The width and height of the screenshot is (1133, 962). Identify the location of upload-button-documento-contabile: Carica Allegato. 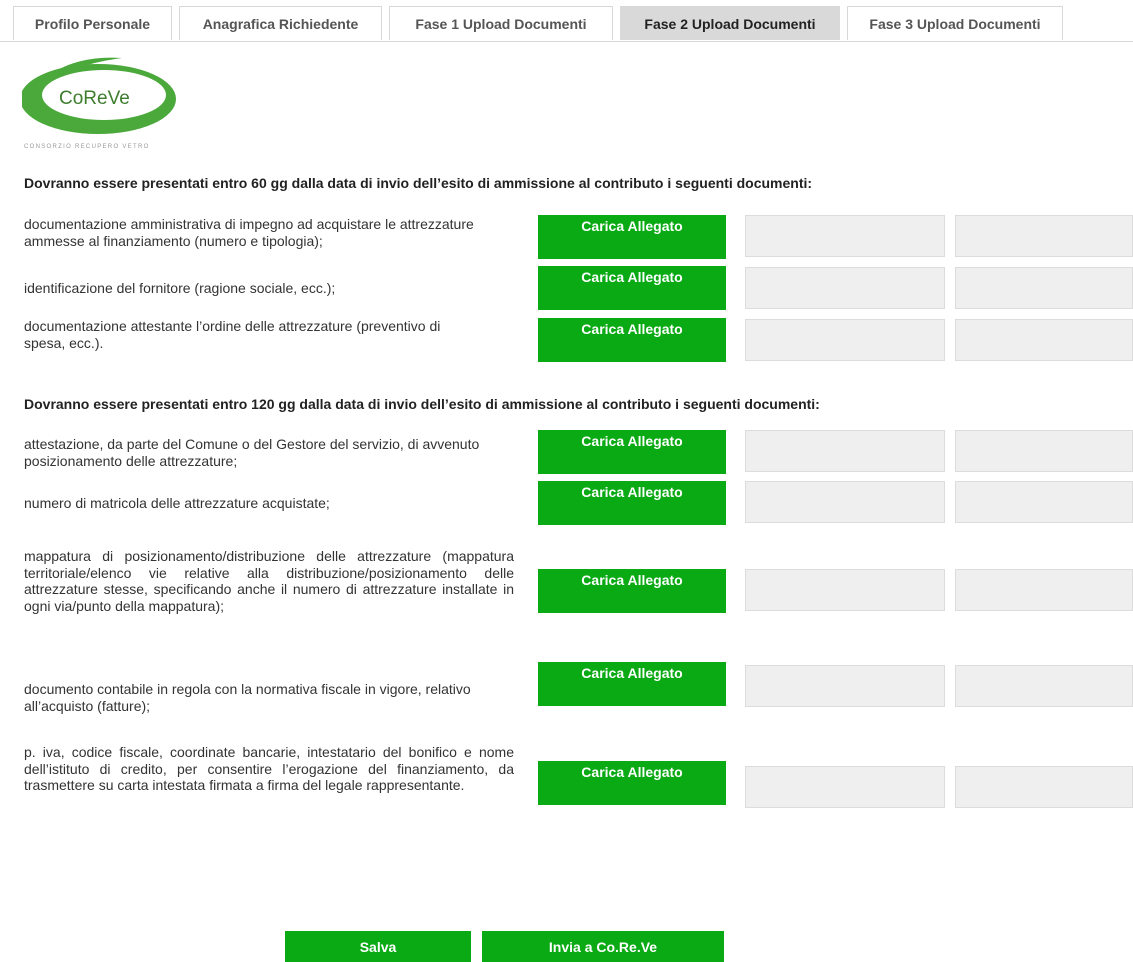
(632, 684).